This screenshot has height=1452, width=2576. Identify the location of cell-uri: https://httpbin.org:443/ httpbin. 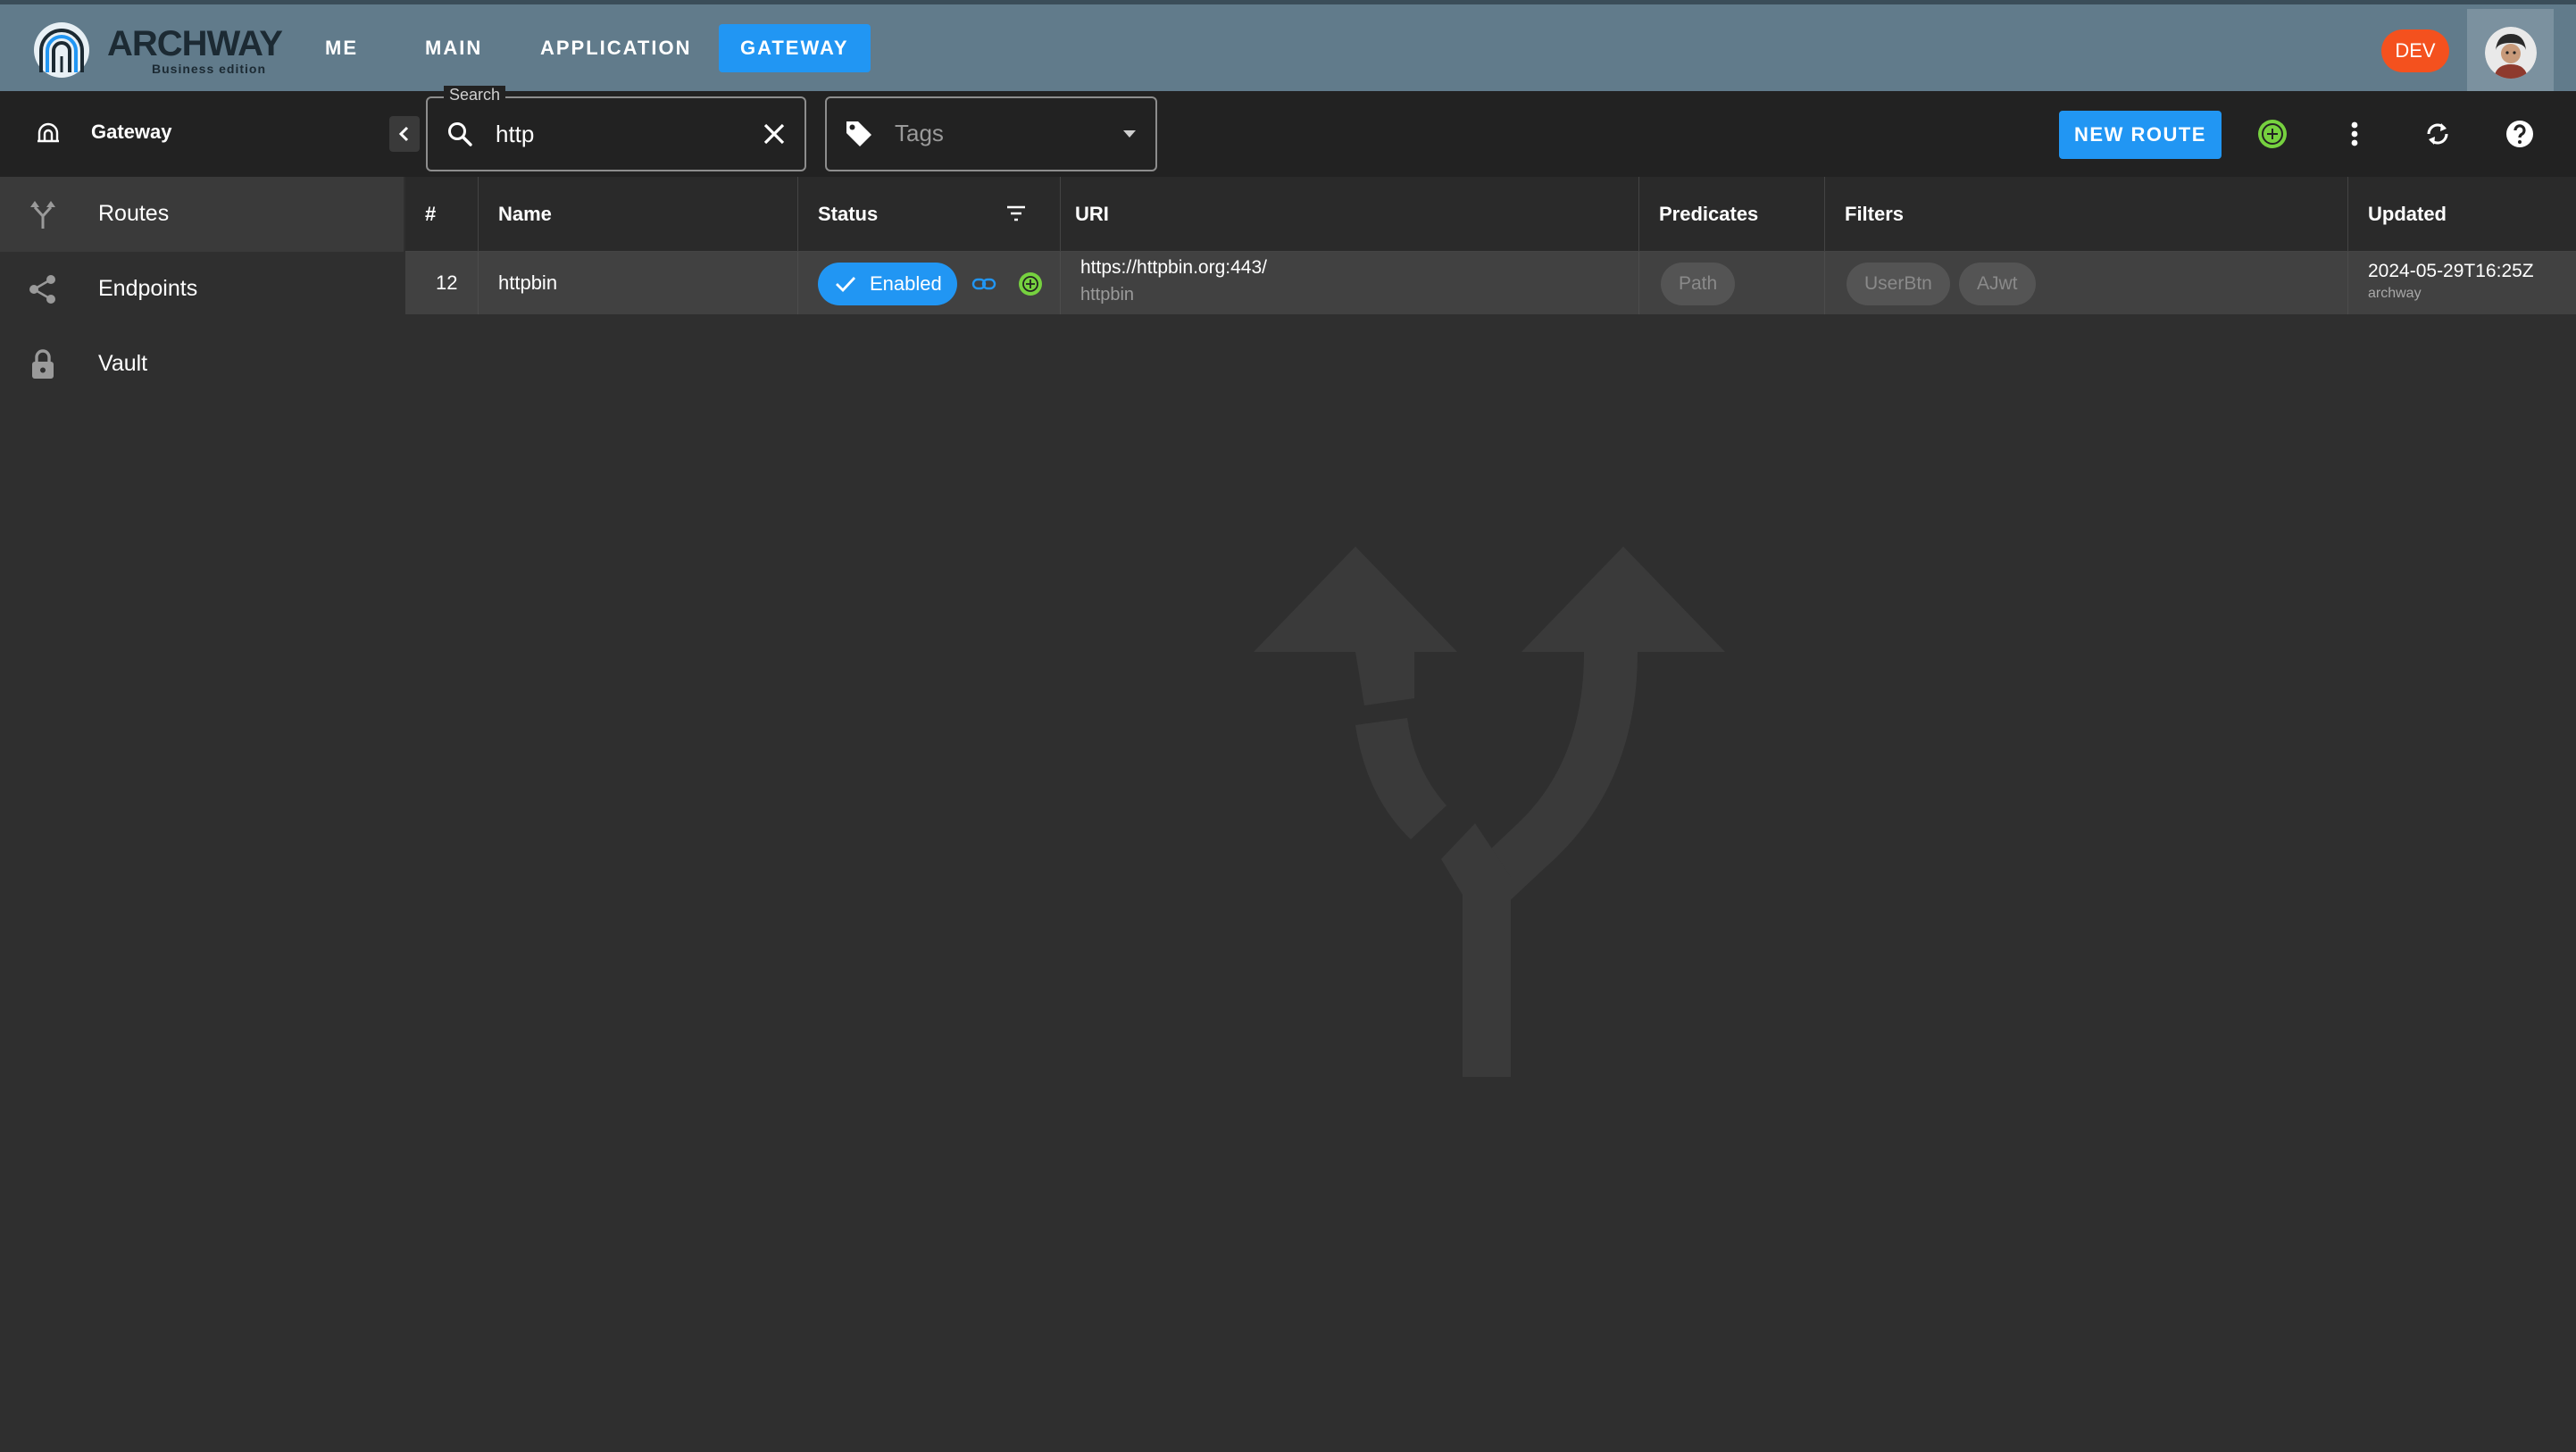
(1350, 283).